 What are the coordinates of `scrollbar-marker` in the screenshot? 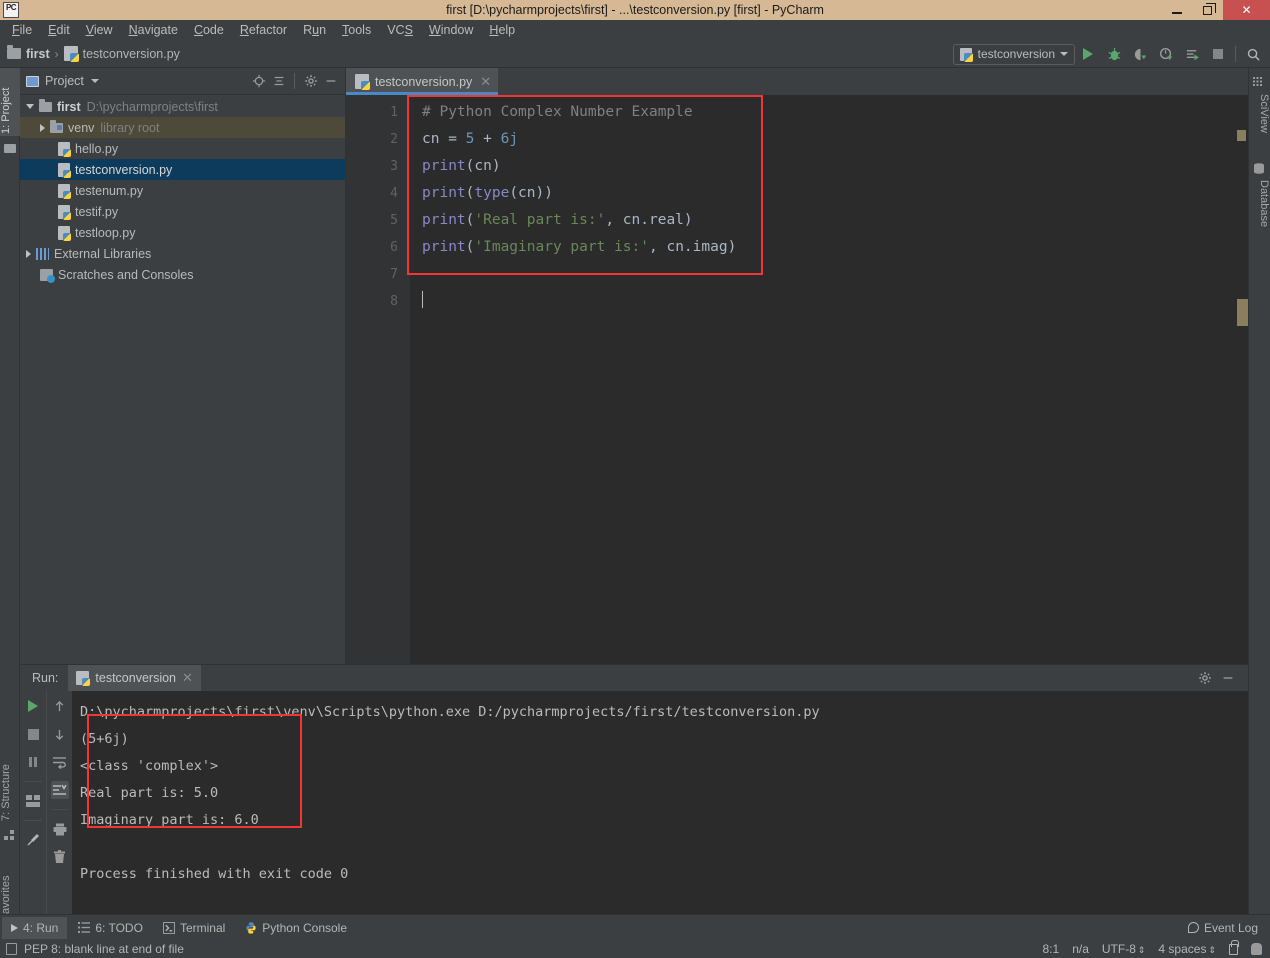 It's located at (1241, 135).